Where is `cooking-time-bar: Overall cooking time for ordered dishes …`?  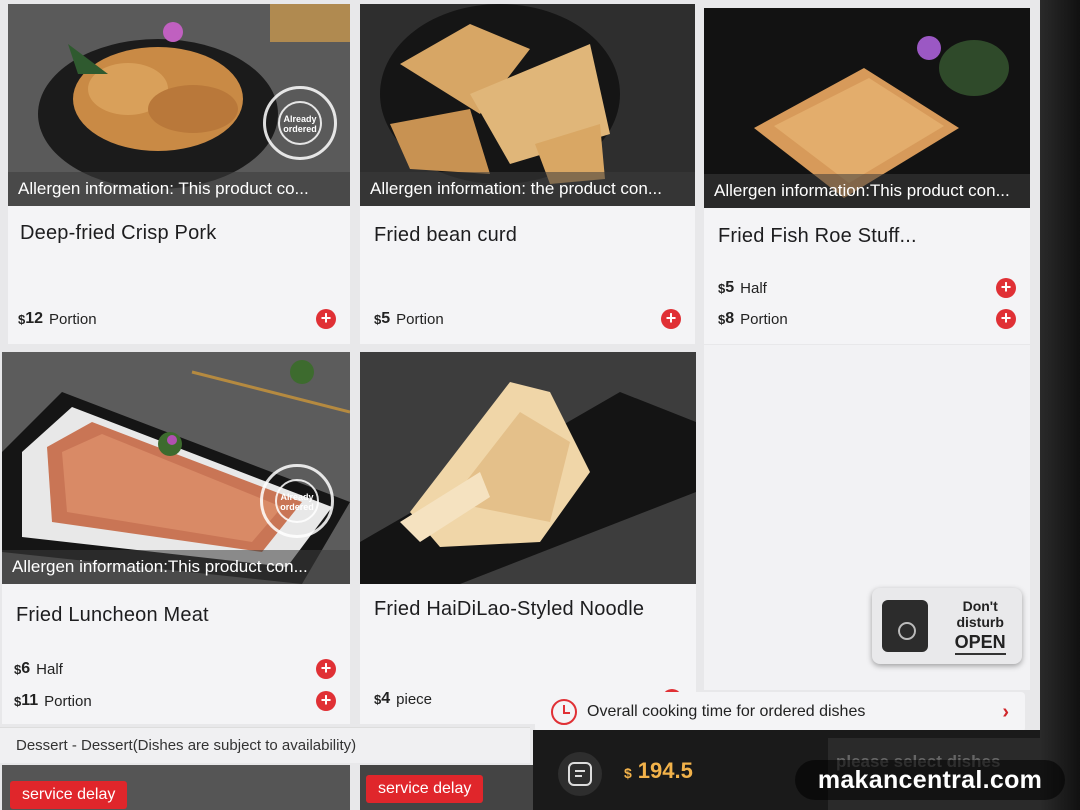 cooking-time-bar: Overall cooking time for ordered dishes … is located at coordinates (780, 712).